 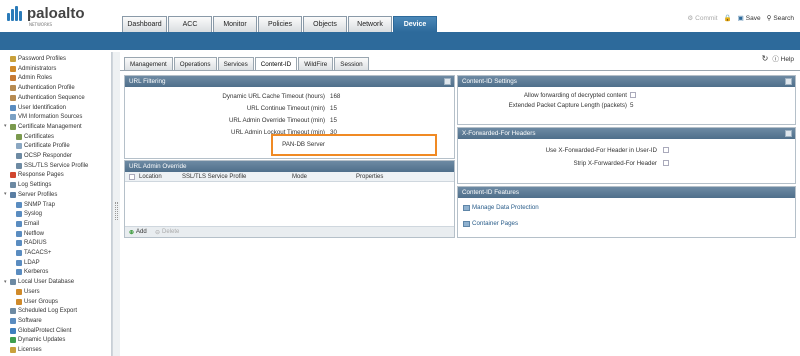 What do you see at coordinates (780, 18) in the screenshot?
I see `search-button: ⚲ Search` at bounding box center [780, 18].